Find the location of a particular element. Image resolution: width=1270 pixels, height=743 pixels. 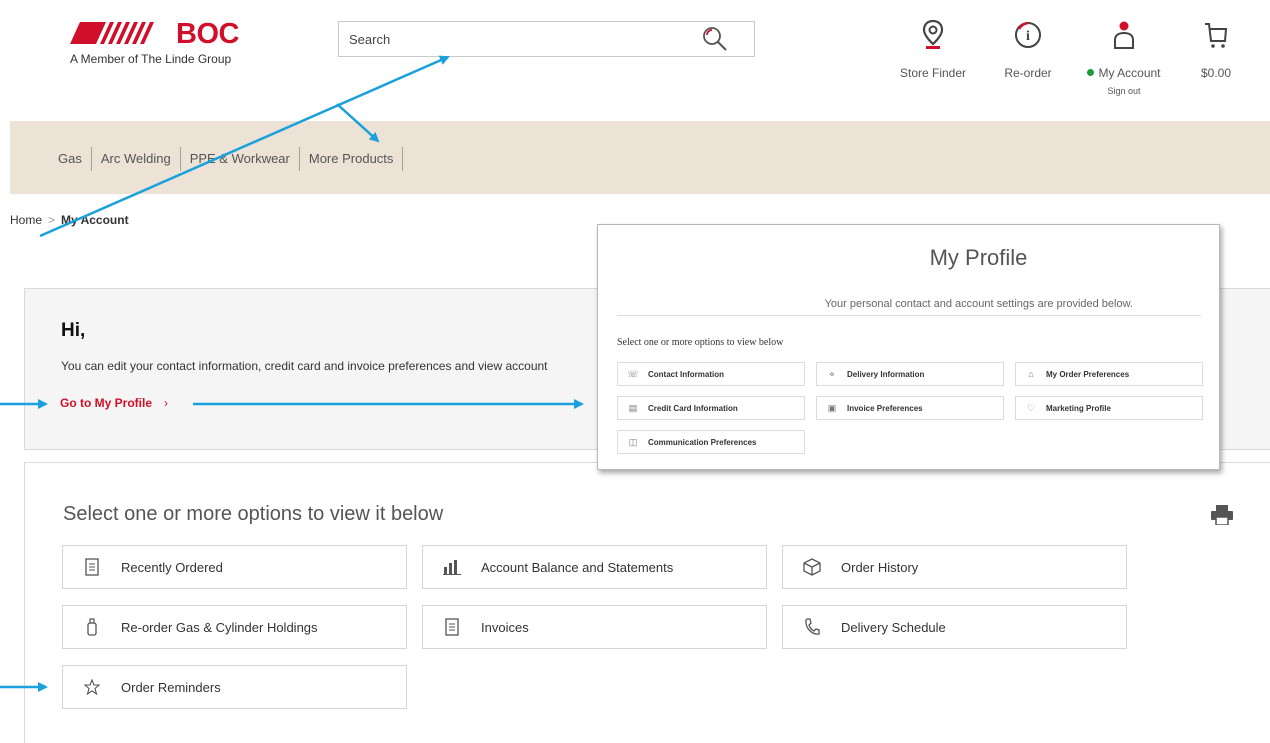

truck-icon: ⋄ is located at coordinates (832, 373).